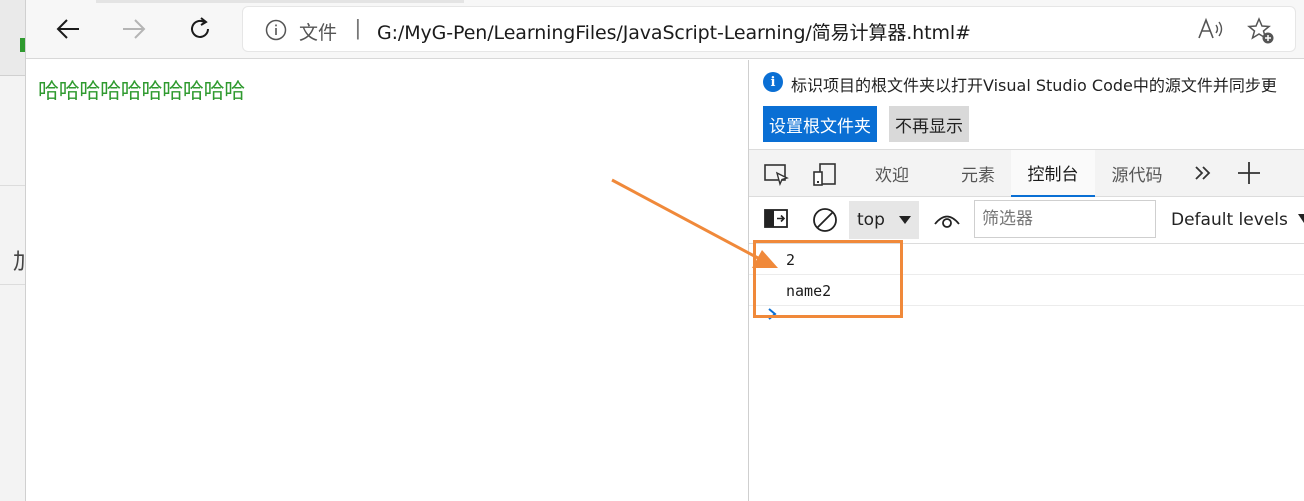 The image size is (1304, 501). I want to click on tab-label: 元素, so click(978, 176).